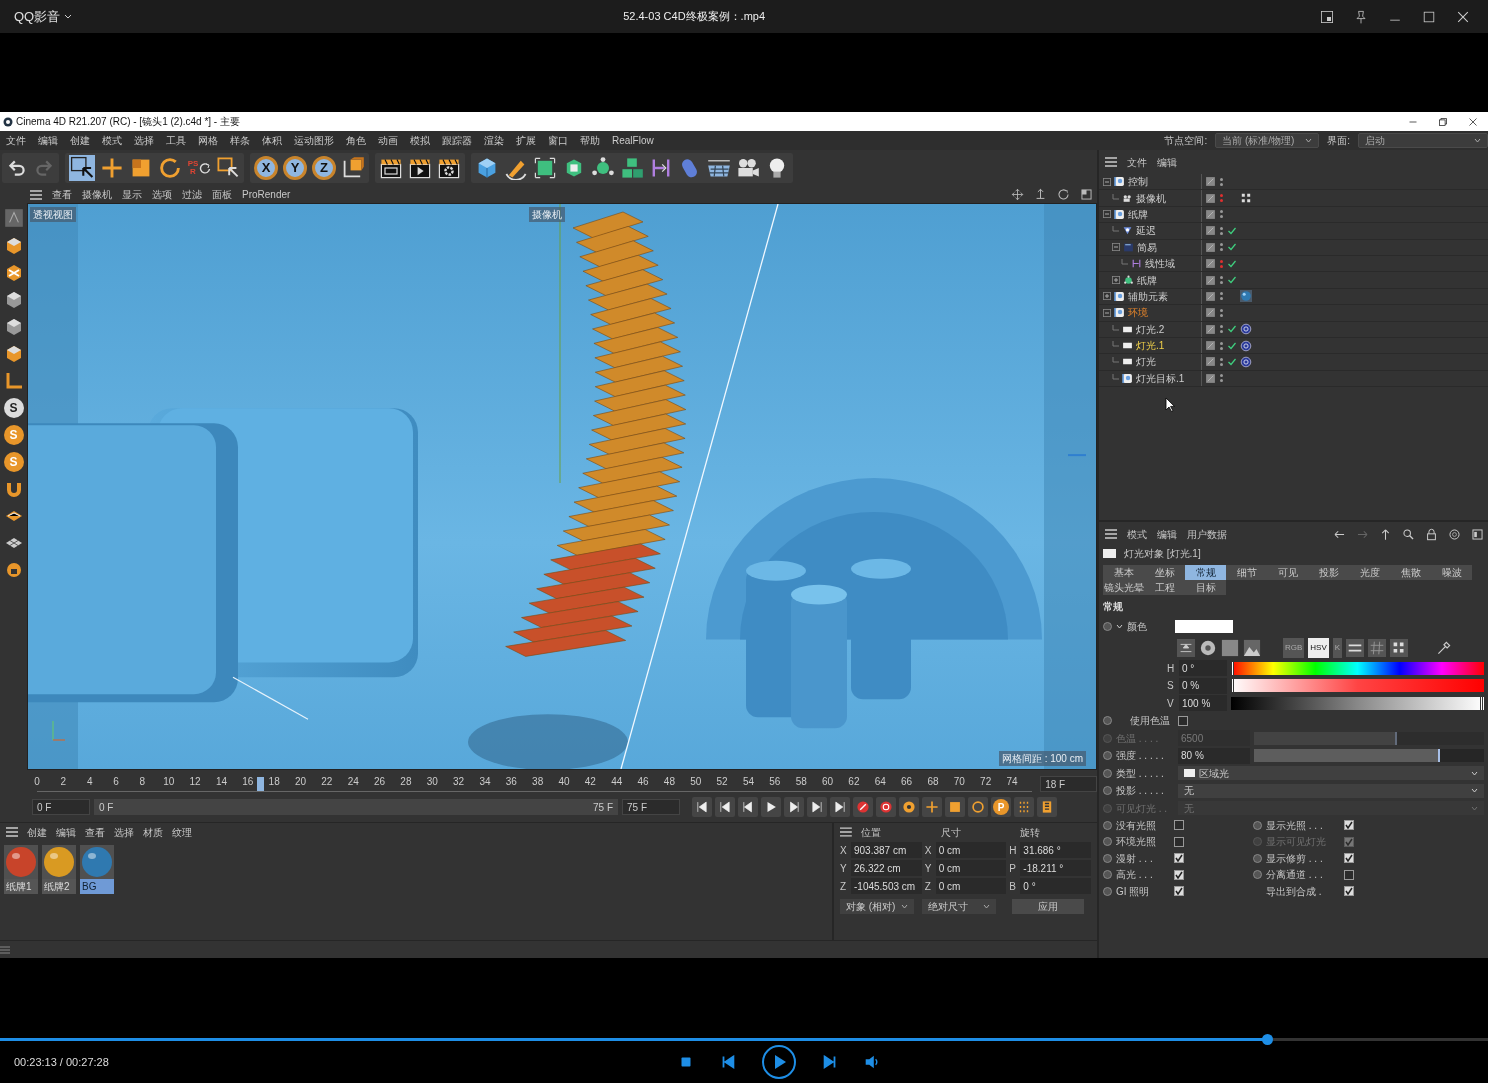  What do you see at coordinates (1204, 627) in the screenshot?
I see `color-swatch` at bounding box center [1204, 627].